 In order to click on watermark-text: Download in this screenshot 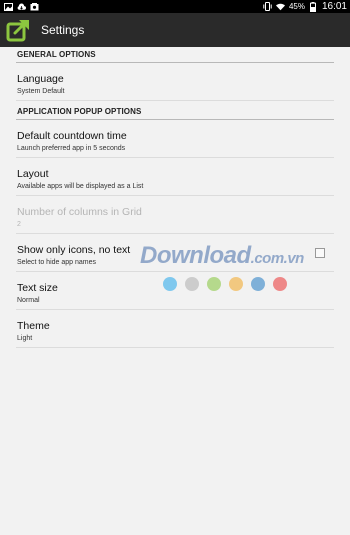, I will do `click(195, 255)`.